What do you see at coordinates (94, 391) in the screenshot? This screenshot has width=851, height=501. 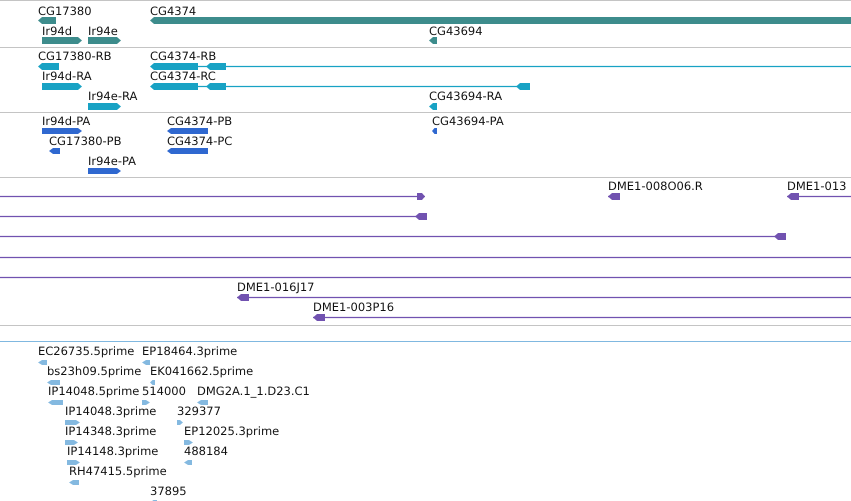 I see `feature-label: IP14048.5prime` at bounding box center [94, 391].